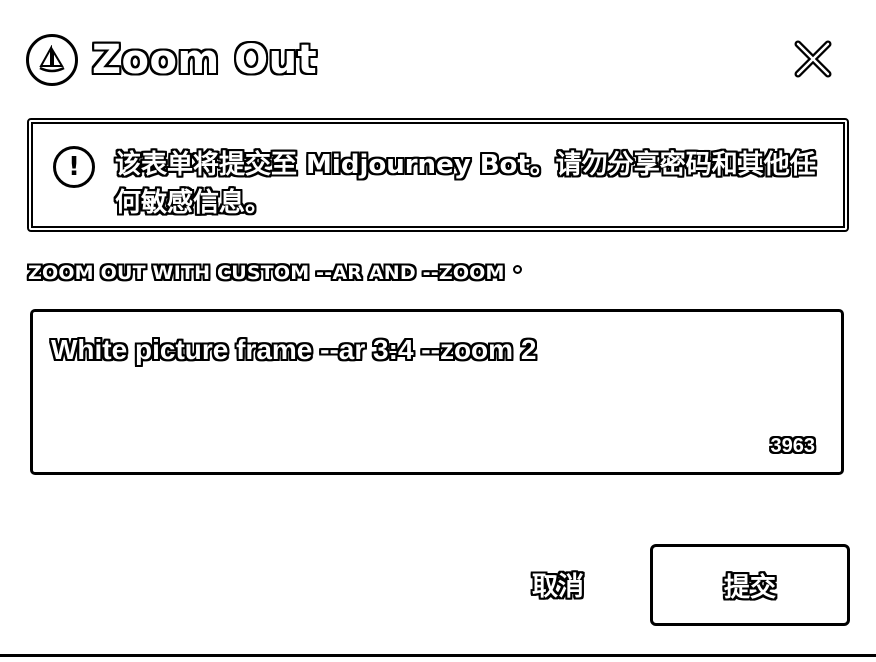 The image size is (876, 662). I want to click on cancel-button: 取消, so click(558, 584).